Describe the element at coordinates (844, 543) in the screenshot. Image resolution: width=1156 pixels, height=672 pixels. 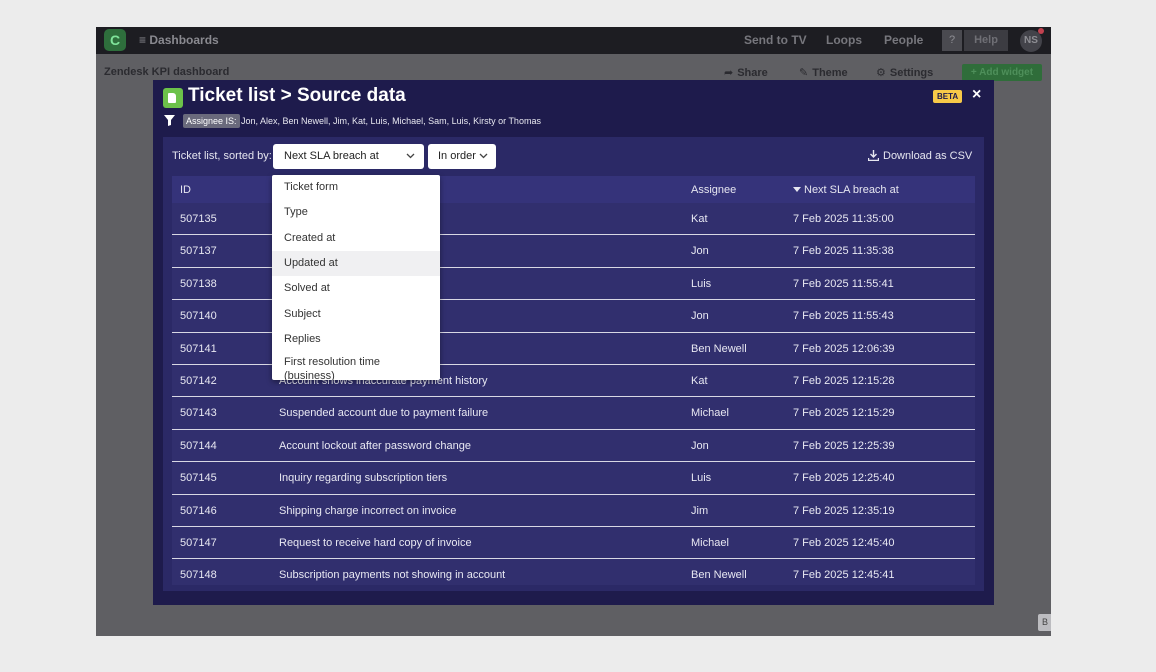
I see `cell-next-sla: 7 Feb 2025 12:45:40` at that location.